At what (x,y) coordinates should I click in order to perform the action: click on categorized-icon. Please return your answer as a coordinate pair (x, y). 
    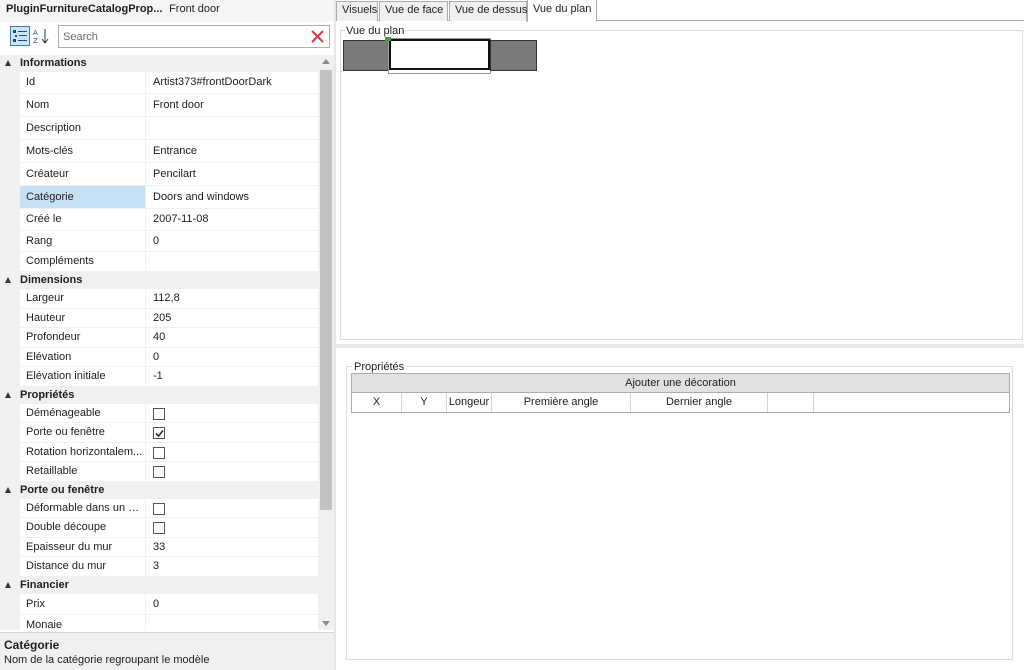
    Looking at the image, I should click on (20, 36).